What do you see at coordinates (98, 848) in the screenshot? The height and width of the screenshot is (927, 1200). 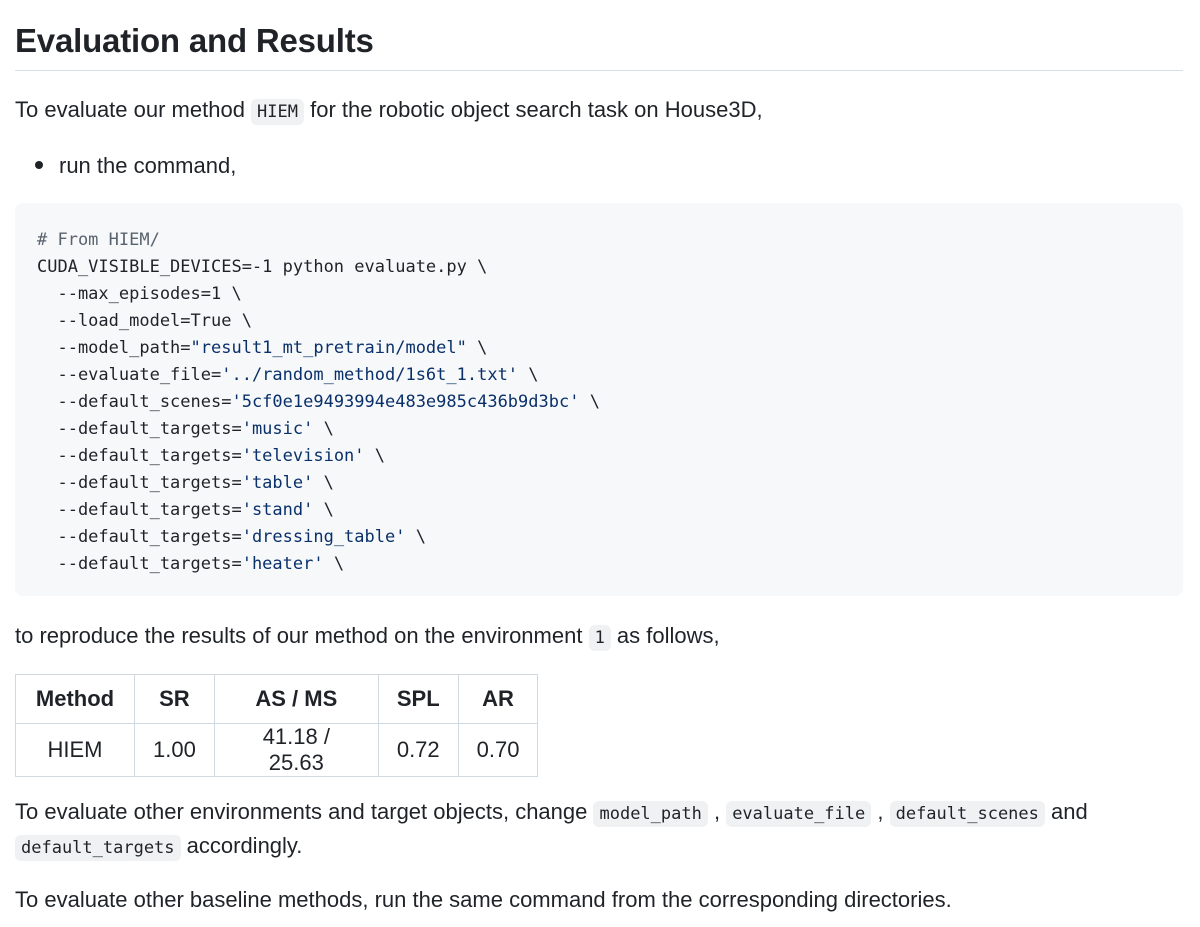 I see `default-targets-inline-code: default_targets` at bounding box center [98, 848].